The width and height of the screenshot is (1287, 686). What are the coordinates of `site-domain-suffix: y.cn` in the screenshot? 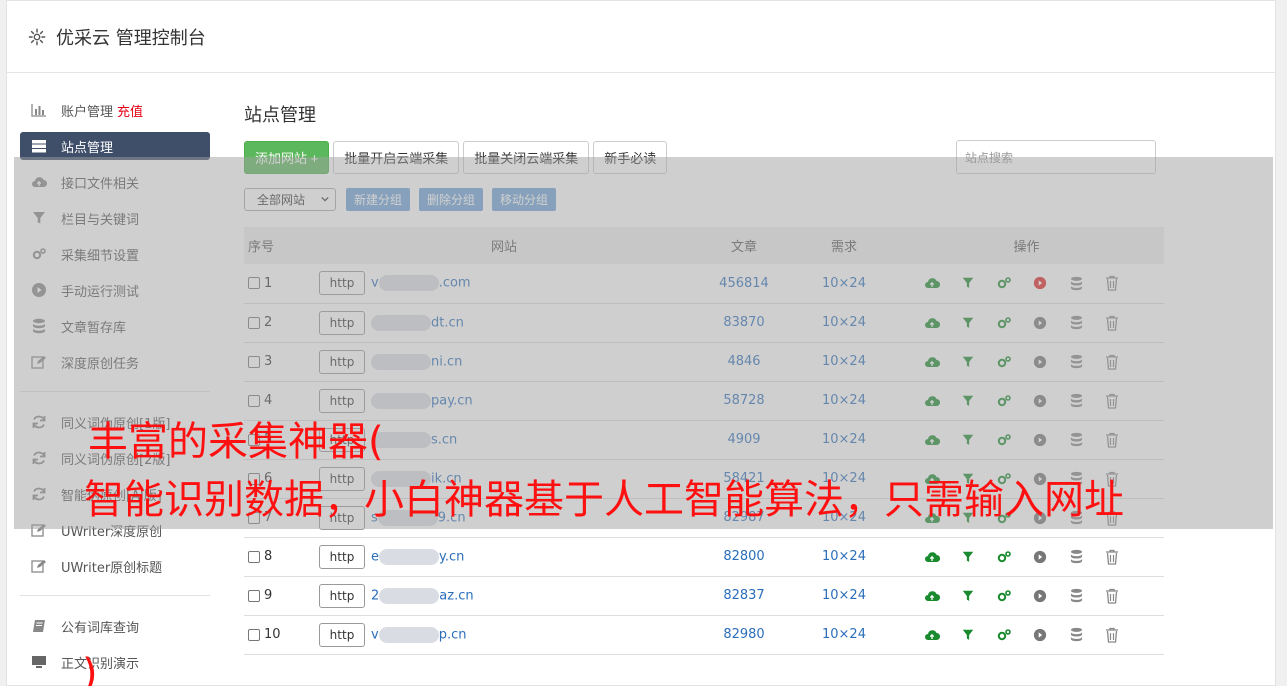 It's located at (451, 556).